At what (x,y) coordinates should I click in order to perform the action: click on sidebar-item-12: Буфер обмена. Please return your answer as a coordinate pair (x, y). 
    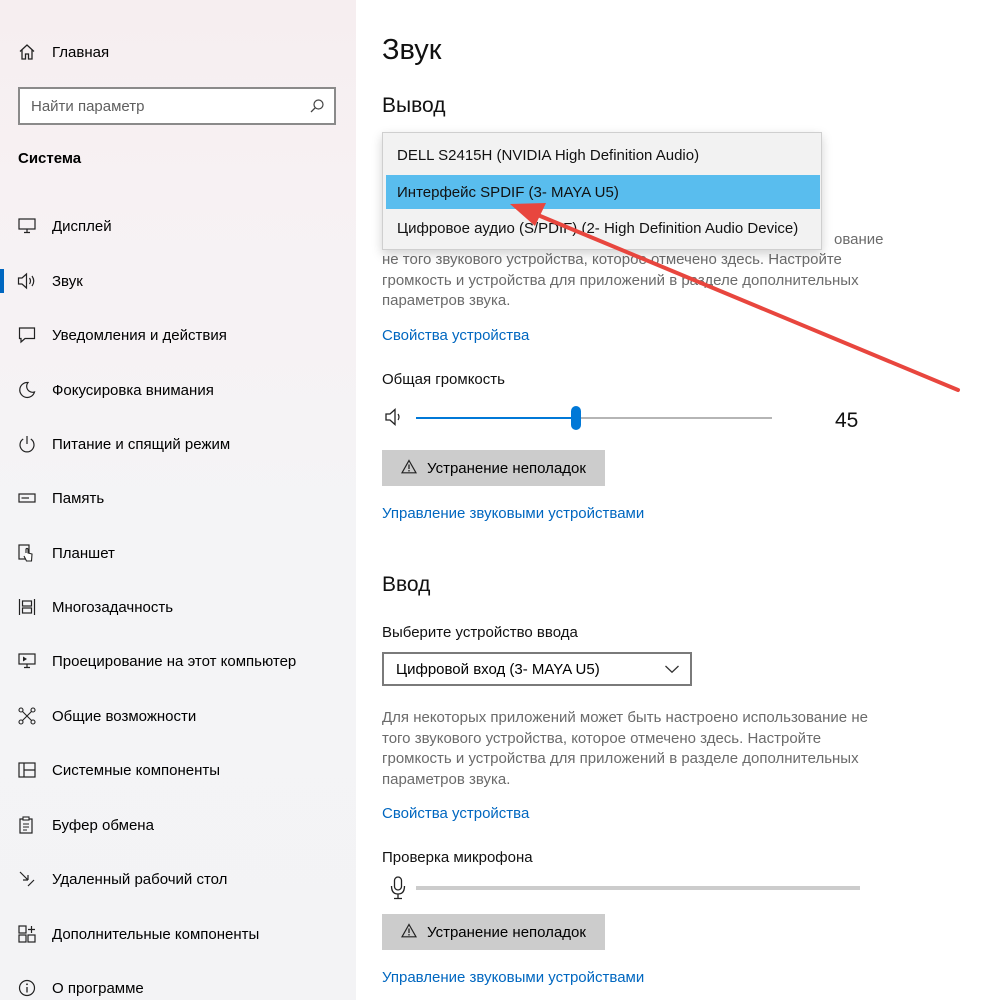
    Looking at the image, I should click on (178, 825).